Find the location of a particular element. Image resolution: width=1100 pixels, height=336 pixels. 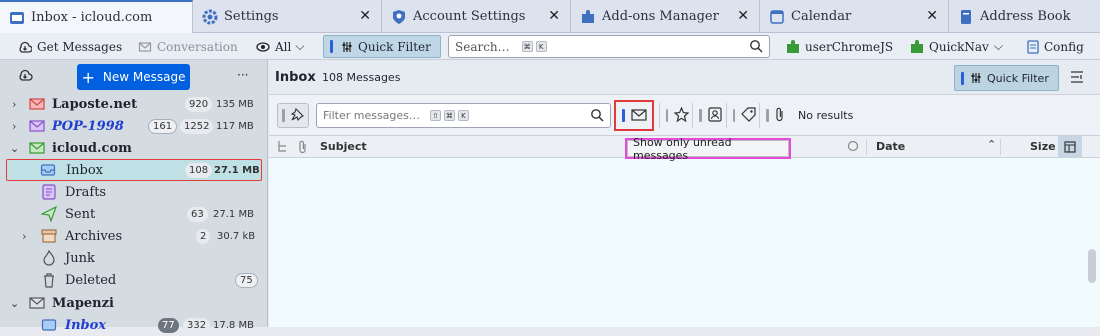

filter-messages-input: Filter messages… ⇧ ⌘ K is located at coordinates (463, 115).